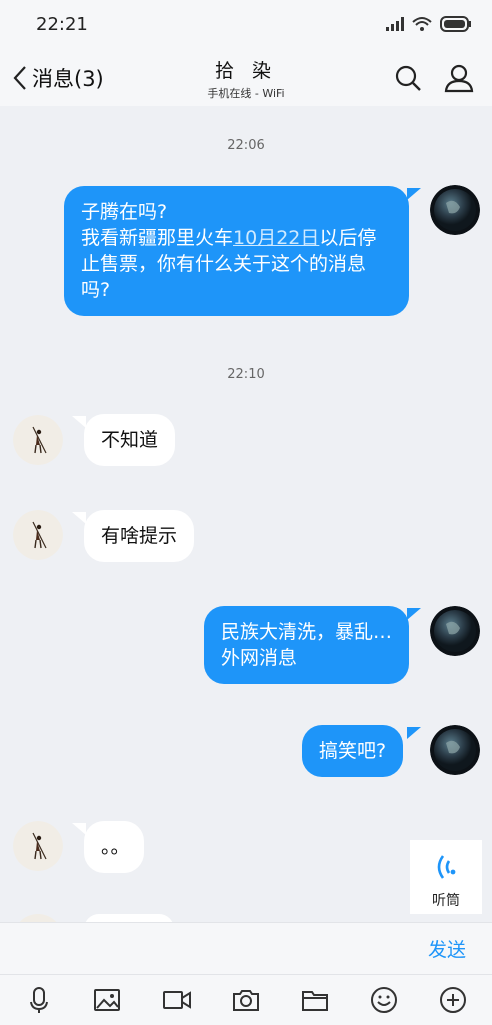  What do you see at coordinates (422, 24) in the screenshot?
I see `wifi-icon` at bounding box center [422, 24].